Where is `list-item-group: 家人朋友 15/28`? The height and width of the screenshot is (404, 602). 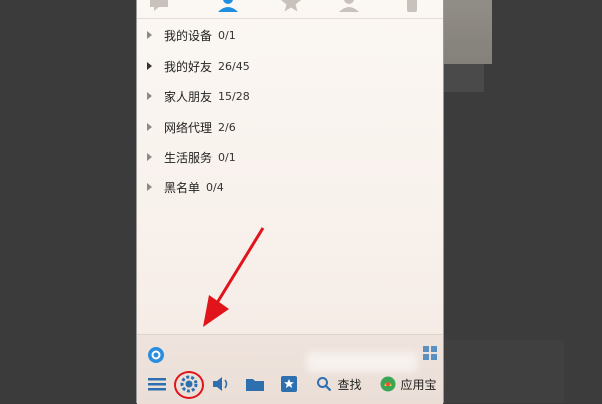
list-item-group: 家人朋友 15/28 is located at coordinates (198, 96).